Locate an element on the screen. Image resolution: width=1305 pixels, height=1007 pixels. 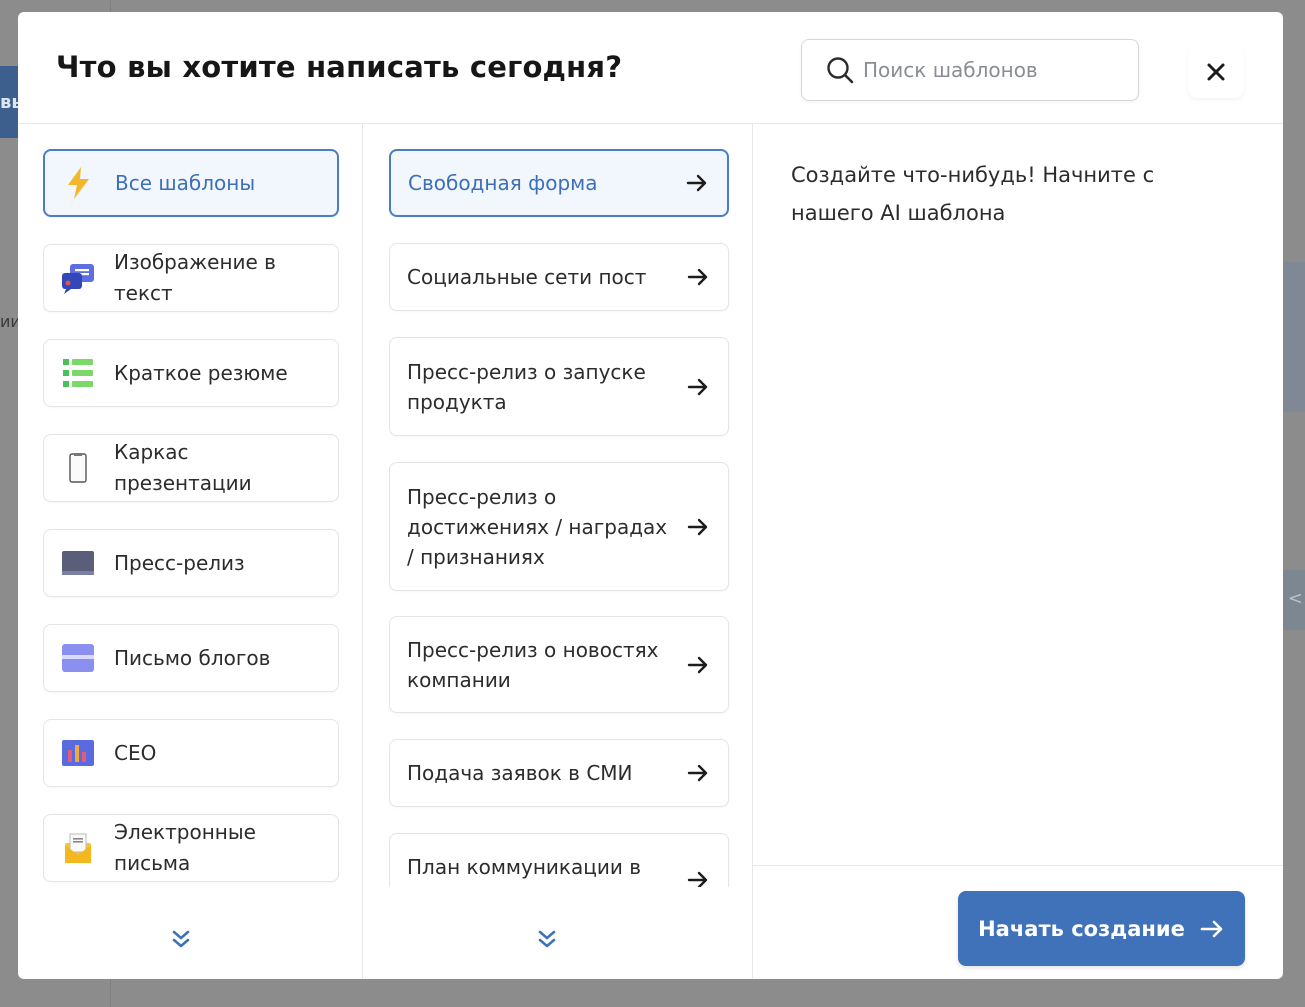
close-button is located at coordinates (1216, 72).